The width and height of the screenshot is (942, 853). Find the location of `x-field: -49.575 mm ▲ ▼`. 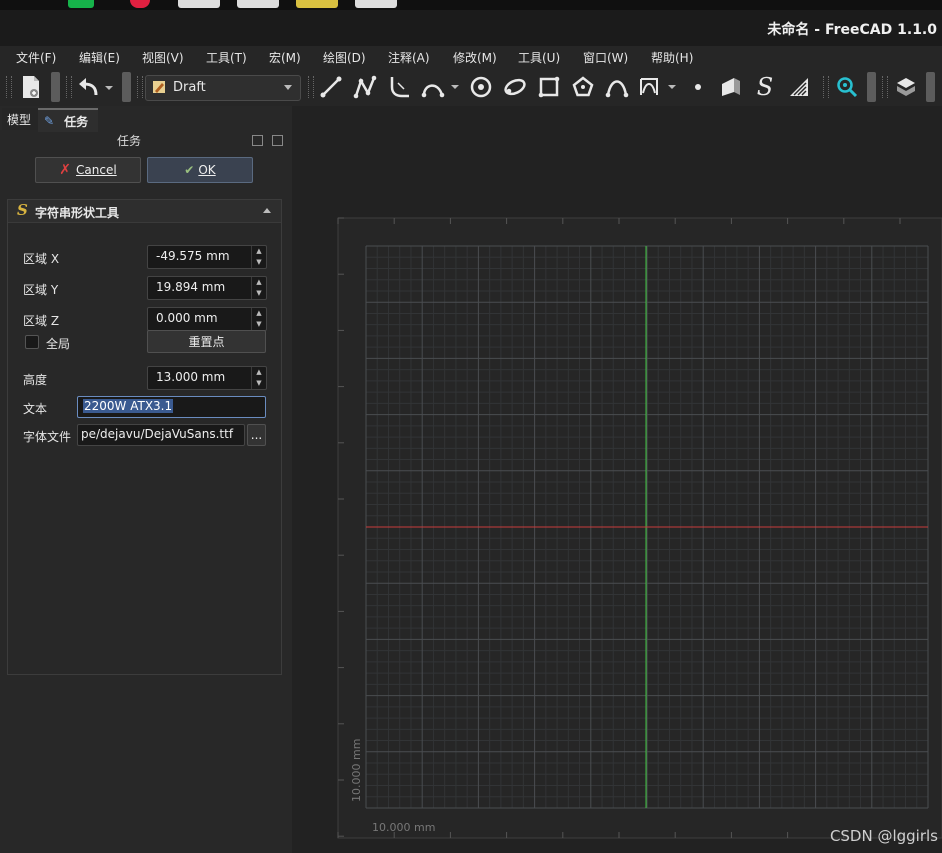

x-field: -49.575 mm ▲ ▼ is located at coordinates (207, 257).